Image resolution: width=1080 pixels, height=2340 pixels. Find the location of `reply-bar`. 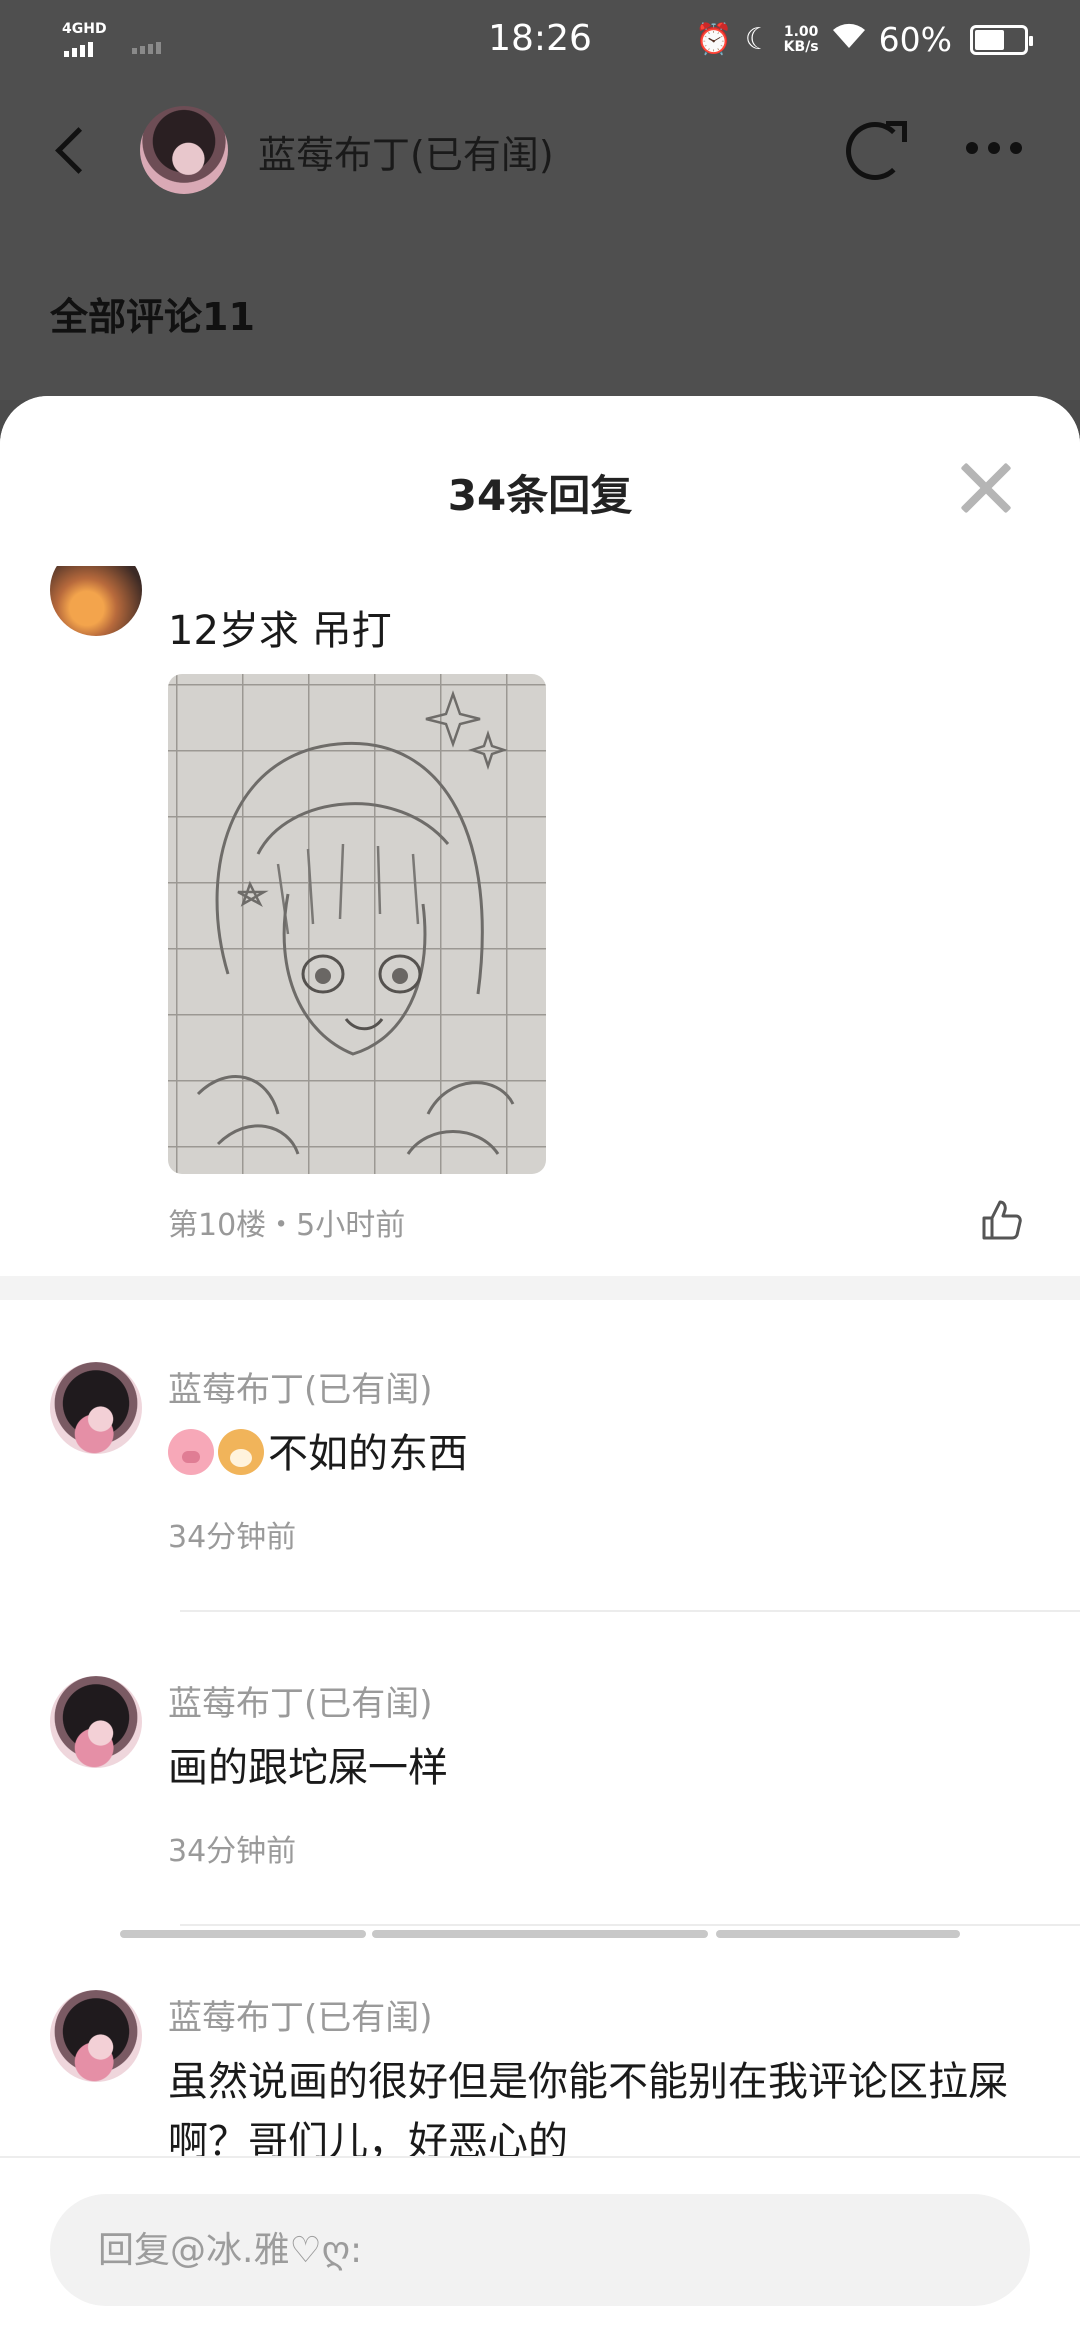

reply-bar is located at coordinates (540, 2248).